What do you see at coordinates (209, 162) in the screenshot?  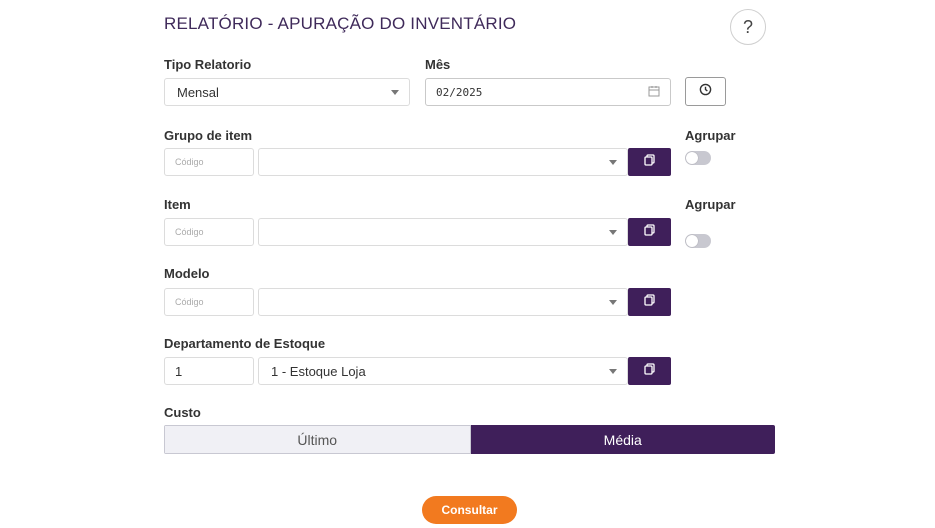 I see `grupo-item-code-input` at bounding box center [209, 162].